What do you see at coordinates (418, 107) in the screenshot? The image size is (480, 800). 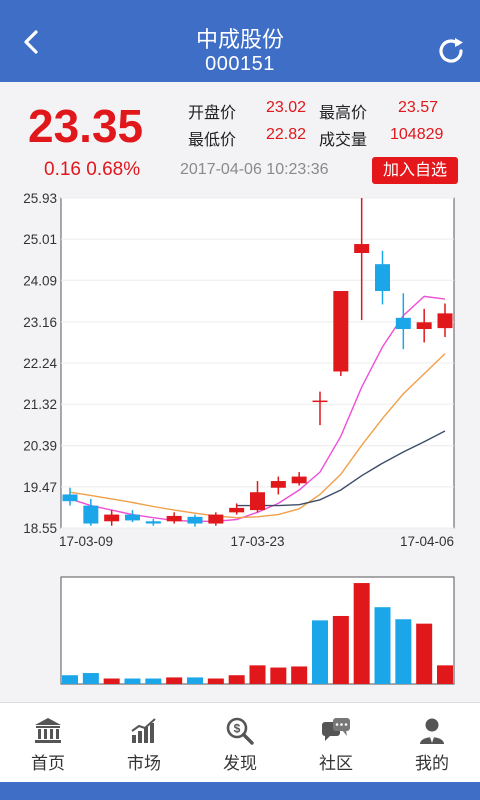 I see `high-value: 23.57` at bounding box center [418, 107].